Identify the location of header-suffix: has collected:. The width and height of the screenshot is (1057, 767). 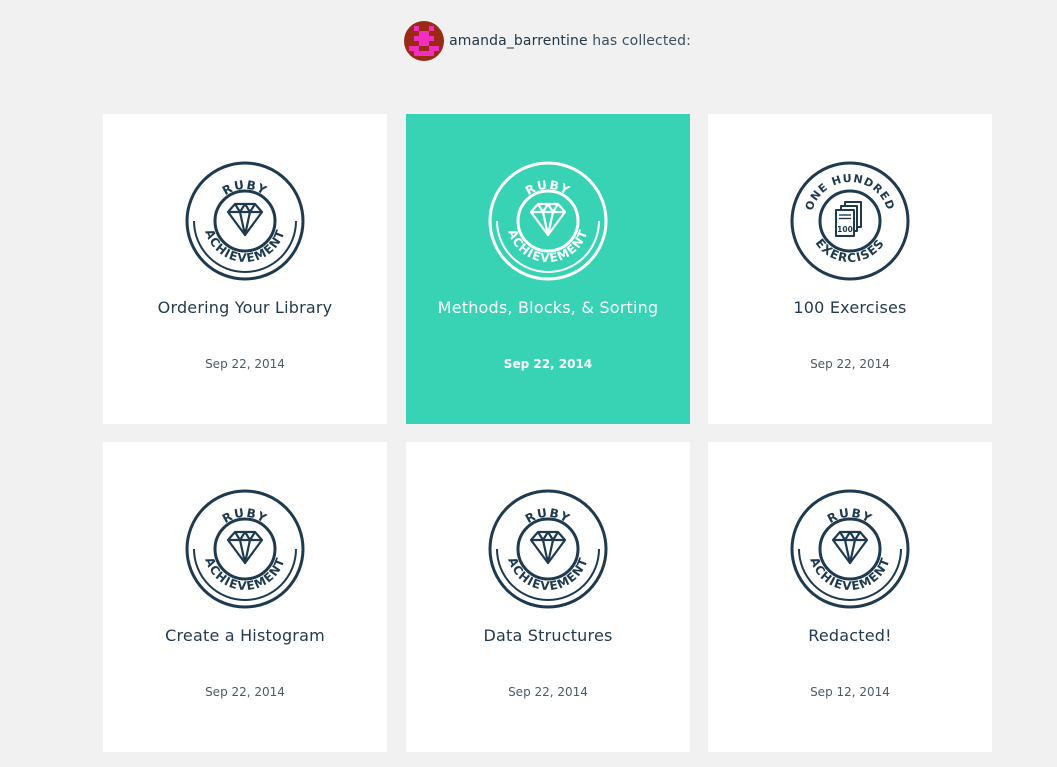
(641, 41).